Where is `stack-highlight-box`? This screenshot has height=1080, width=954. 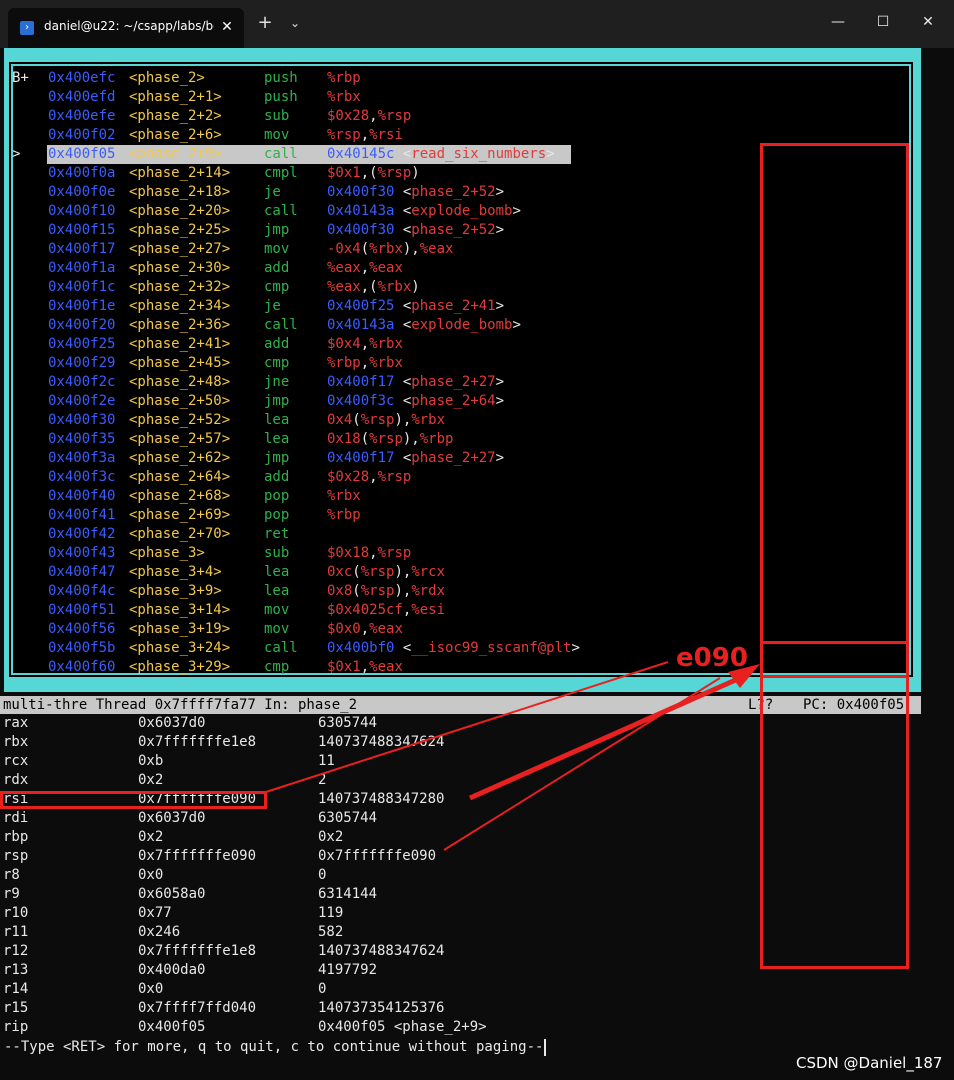 stack-highlight-box is located at coordinates (834, 556).